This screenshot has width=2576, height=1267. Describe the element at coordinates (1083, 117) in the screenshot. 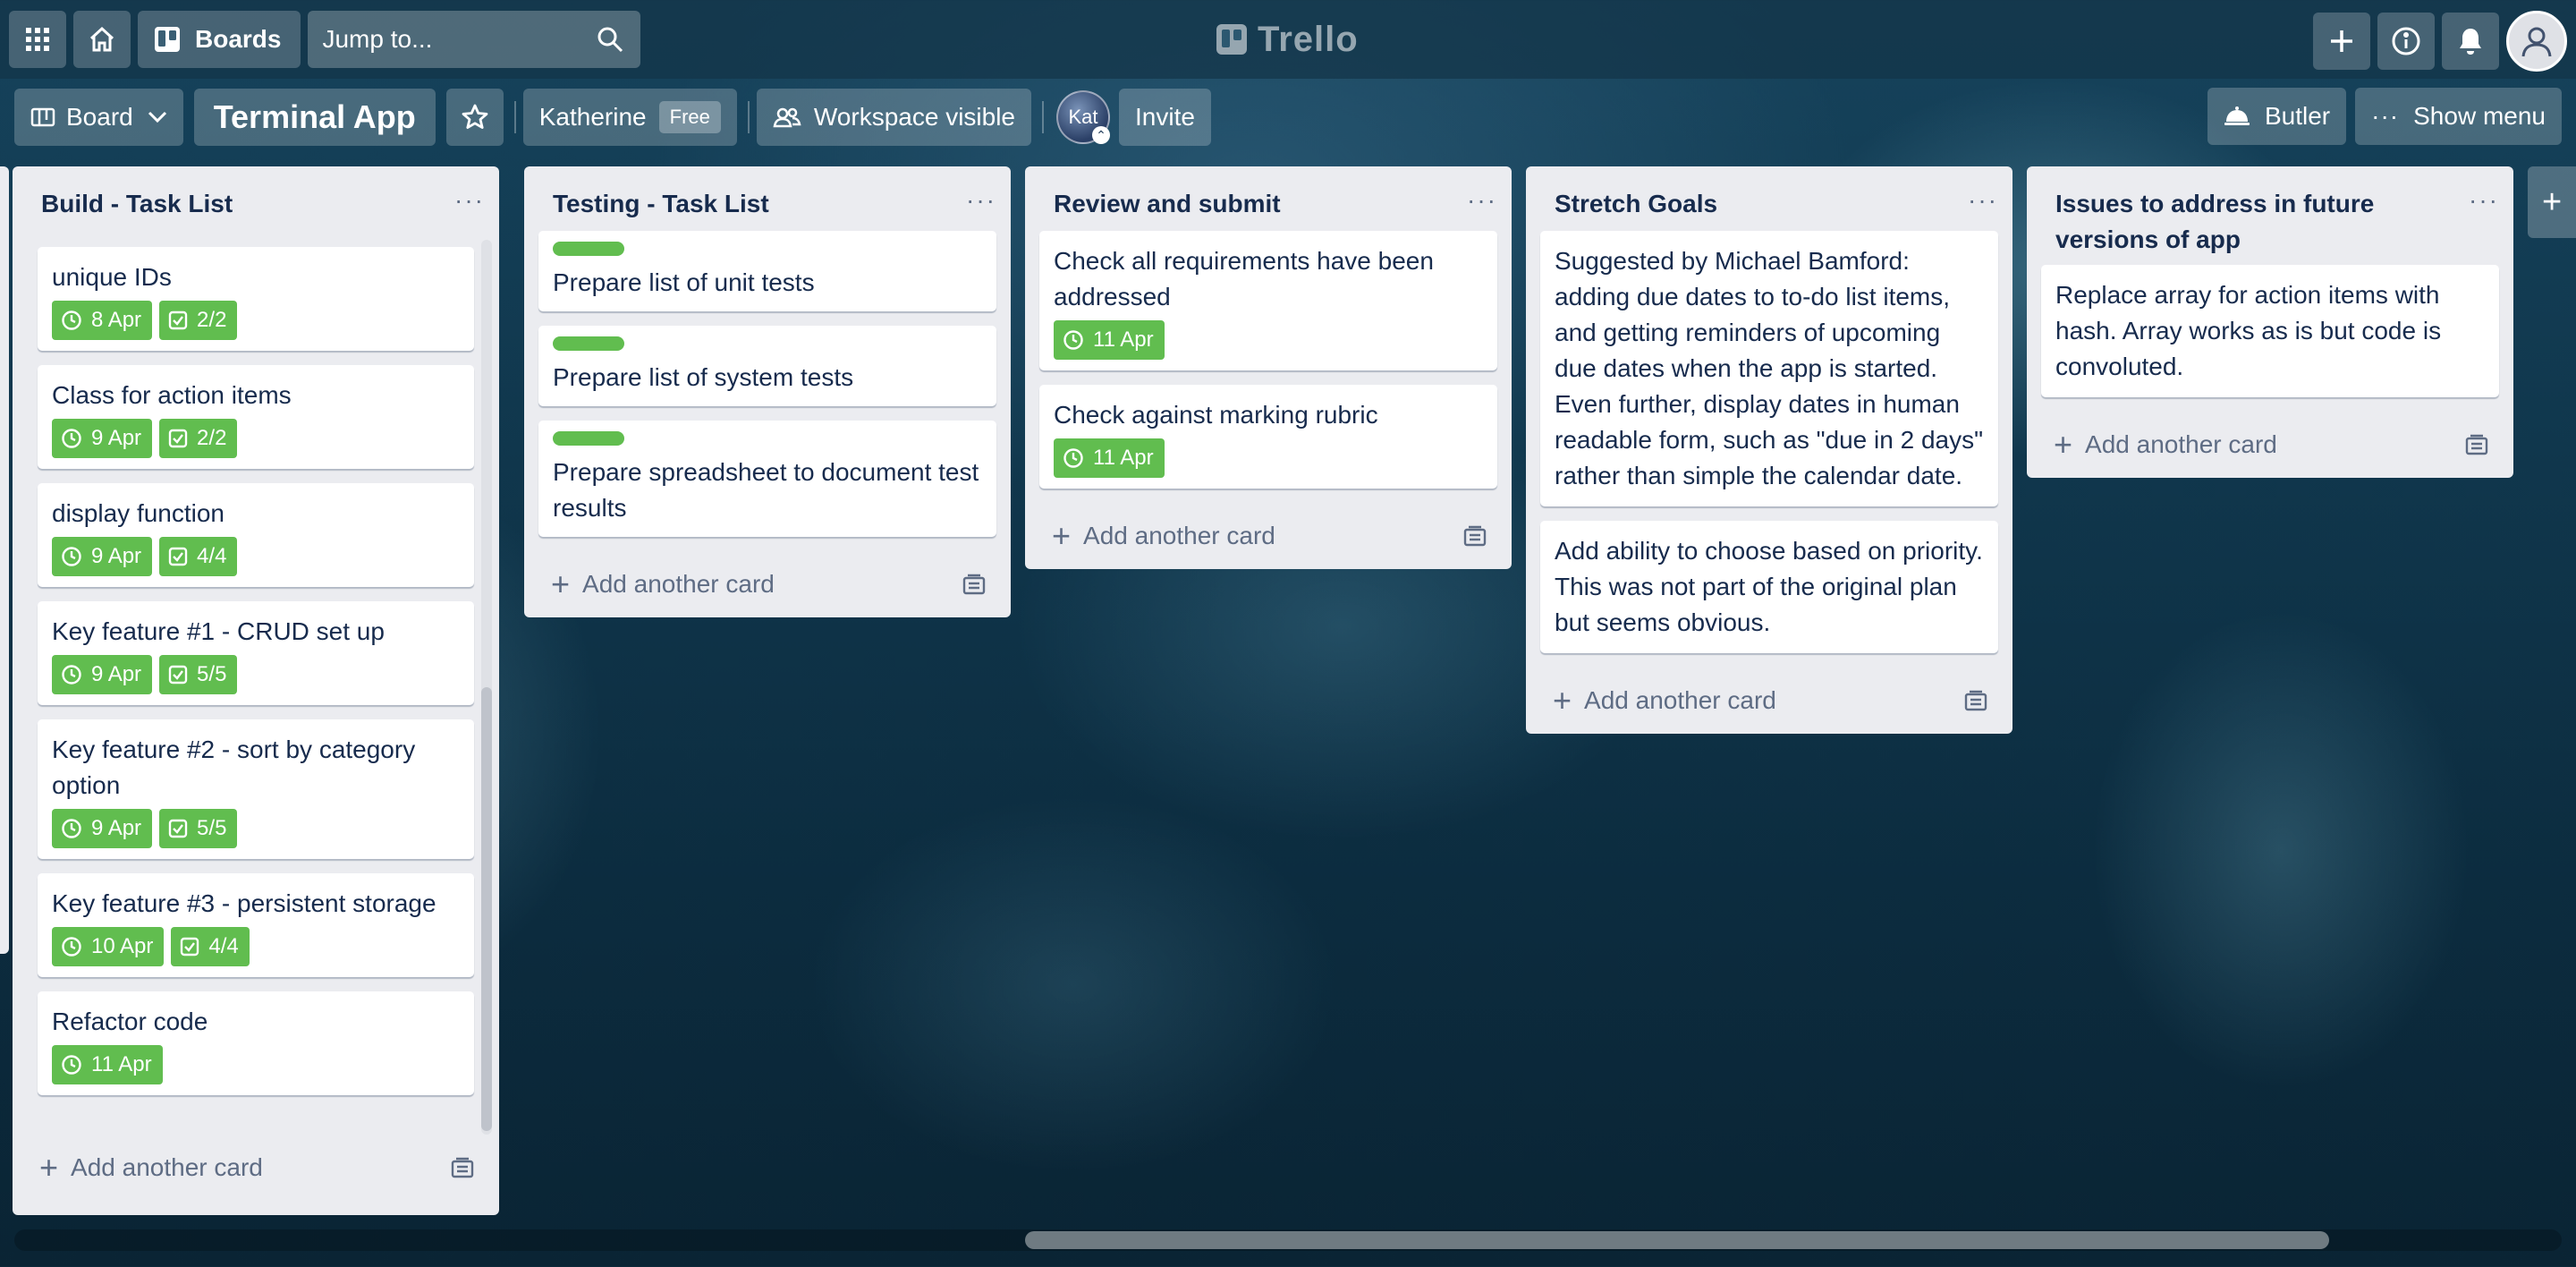

I see `member-avatar: Kat ⌃` at that location.